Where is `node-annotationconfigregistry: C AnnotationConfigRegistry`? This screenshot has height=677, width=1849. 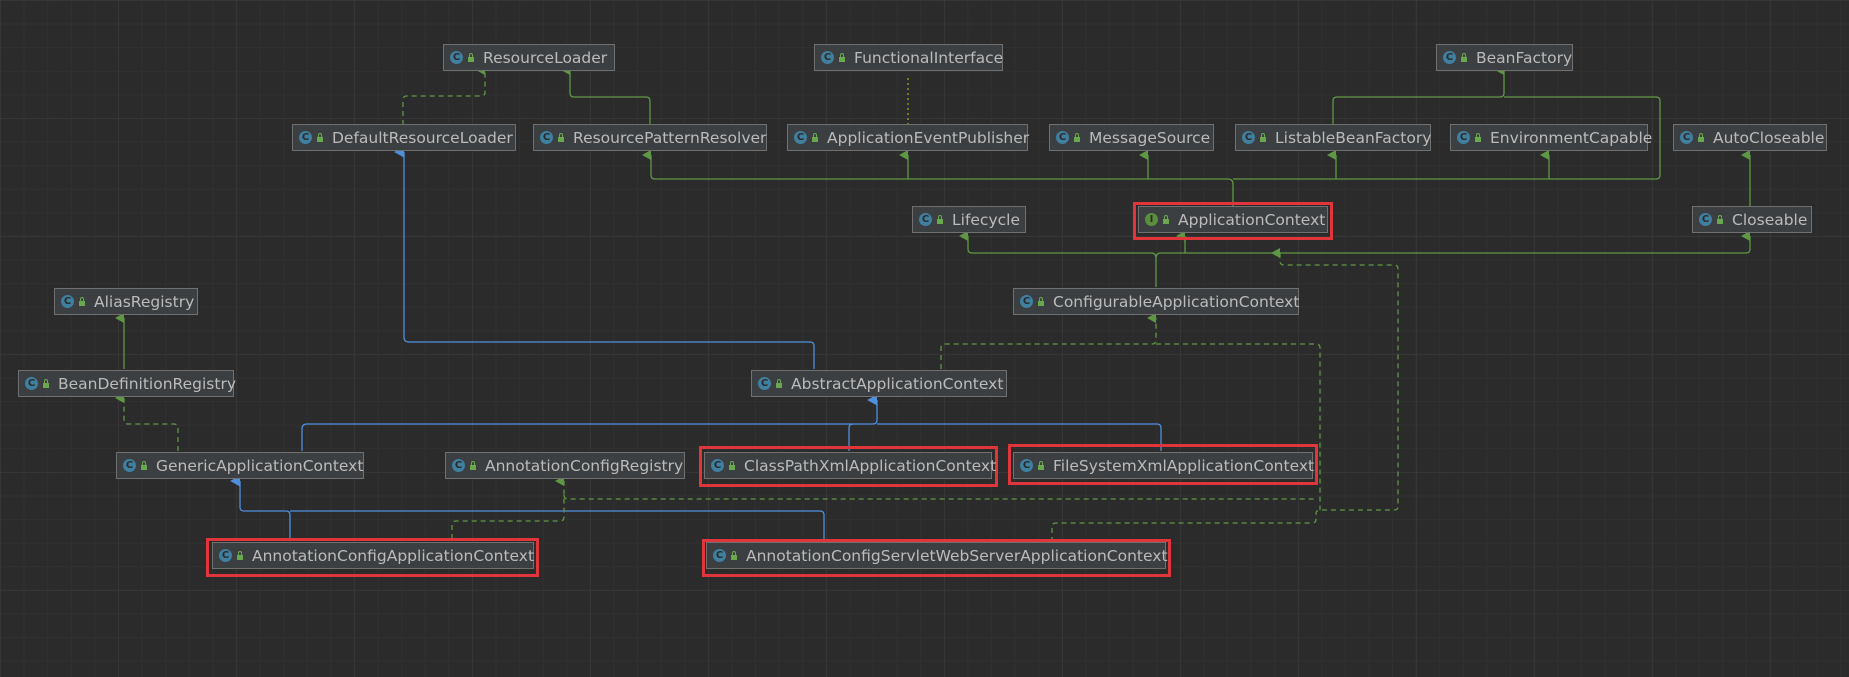 node-annotationconfigregistry: C AnnotationConfigRegistry is located at coordinates (565, 465).